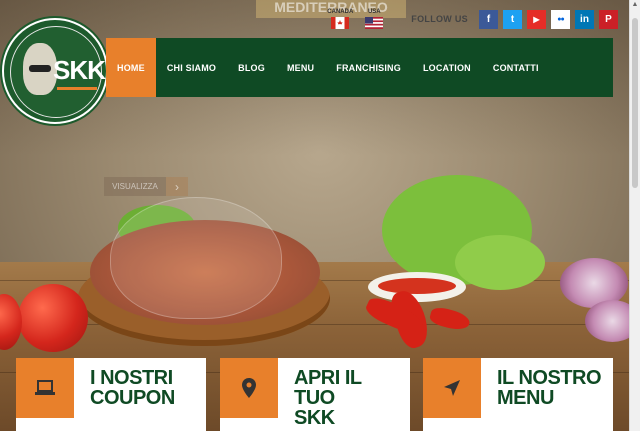 The image size is (640, 431). Describe the element at coordinates (196, 258) in the screenshot. I see `glass-dome` at that location.